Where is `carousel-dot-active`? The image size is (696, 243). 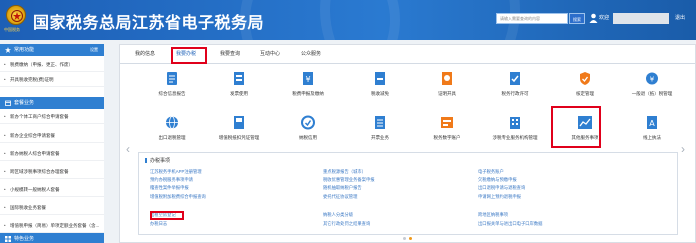 carousel-dot-active is located at coordinates (410, 238).